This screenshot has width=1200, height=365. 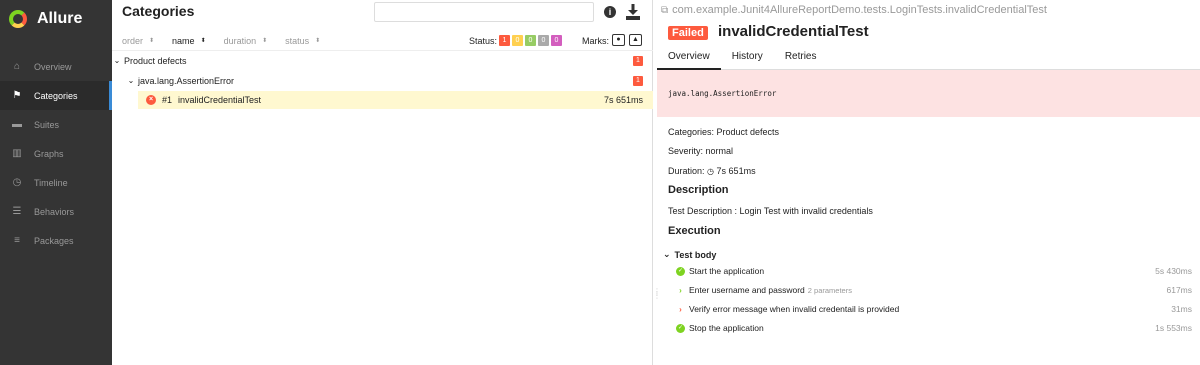 What do you see at coordinates (689, 58) in the screenshot?
I see `tab-overview: Overview` at bounding box center [689, 58].